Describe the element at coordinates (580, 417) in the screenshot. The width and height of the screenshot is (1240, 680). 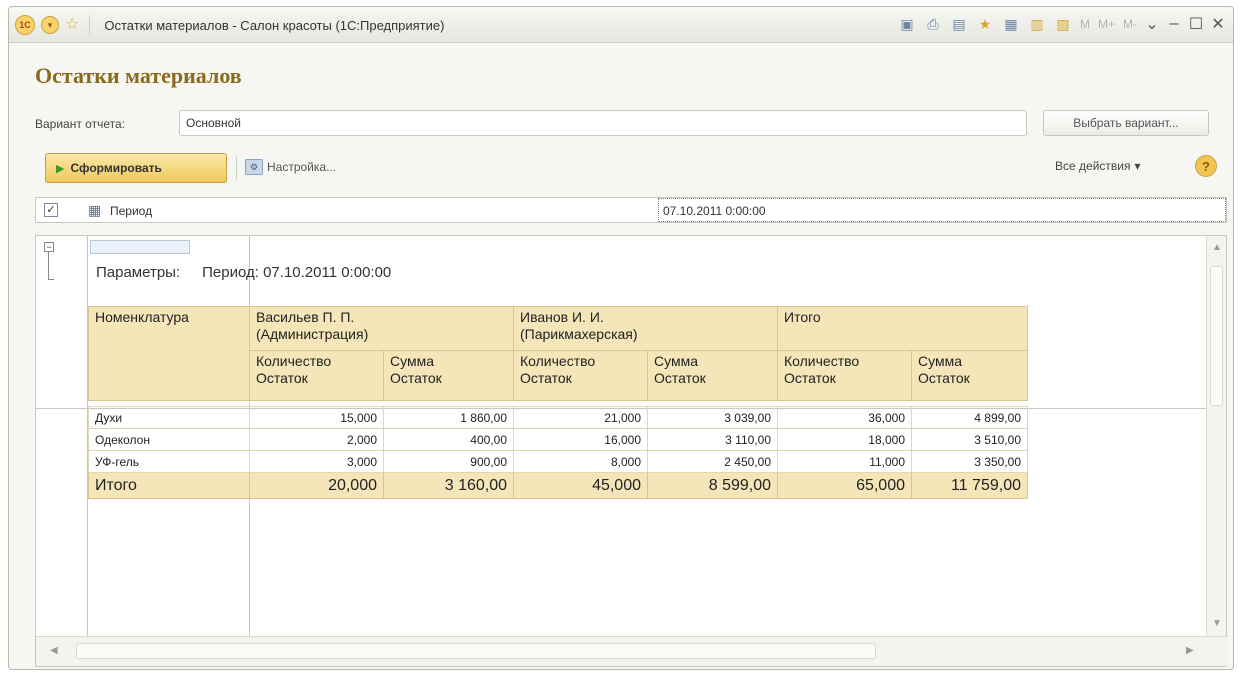
I see `cell-value: 21,000` at that location.